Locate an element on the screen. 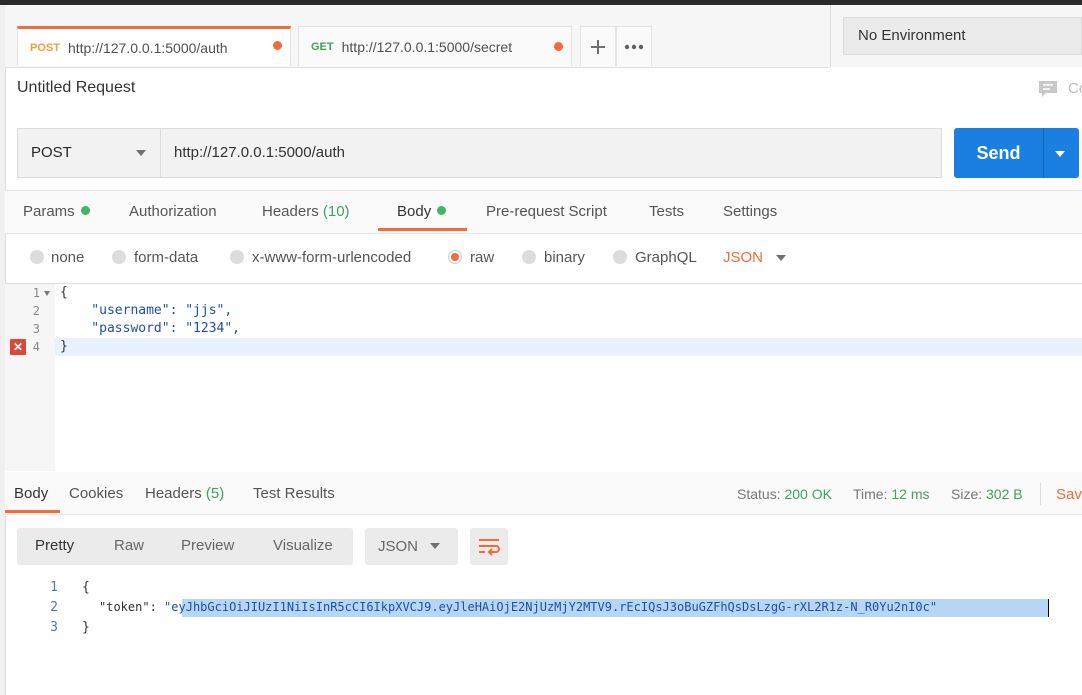  response-tab-body: Body is located at coordinates (31, 493).